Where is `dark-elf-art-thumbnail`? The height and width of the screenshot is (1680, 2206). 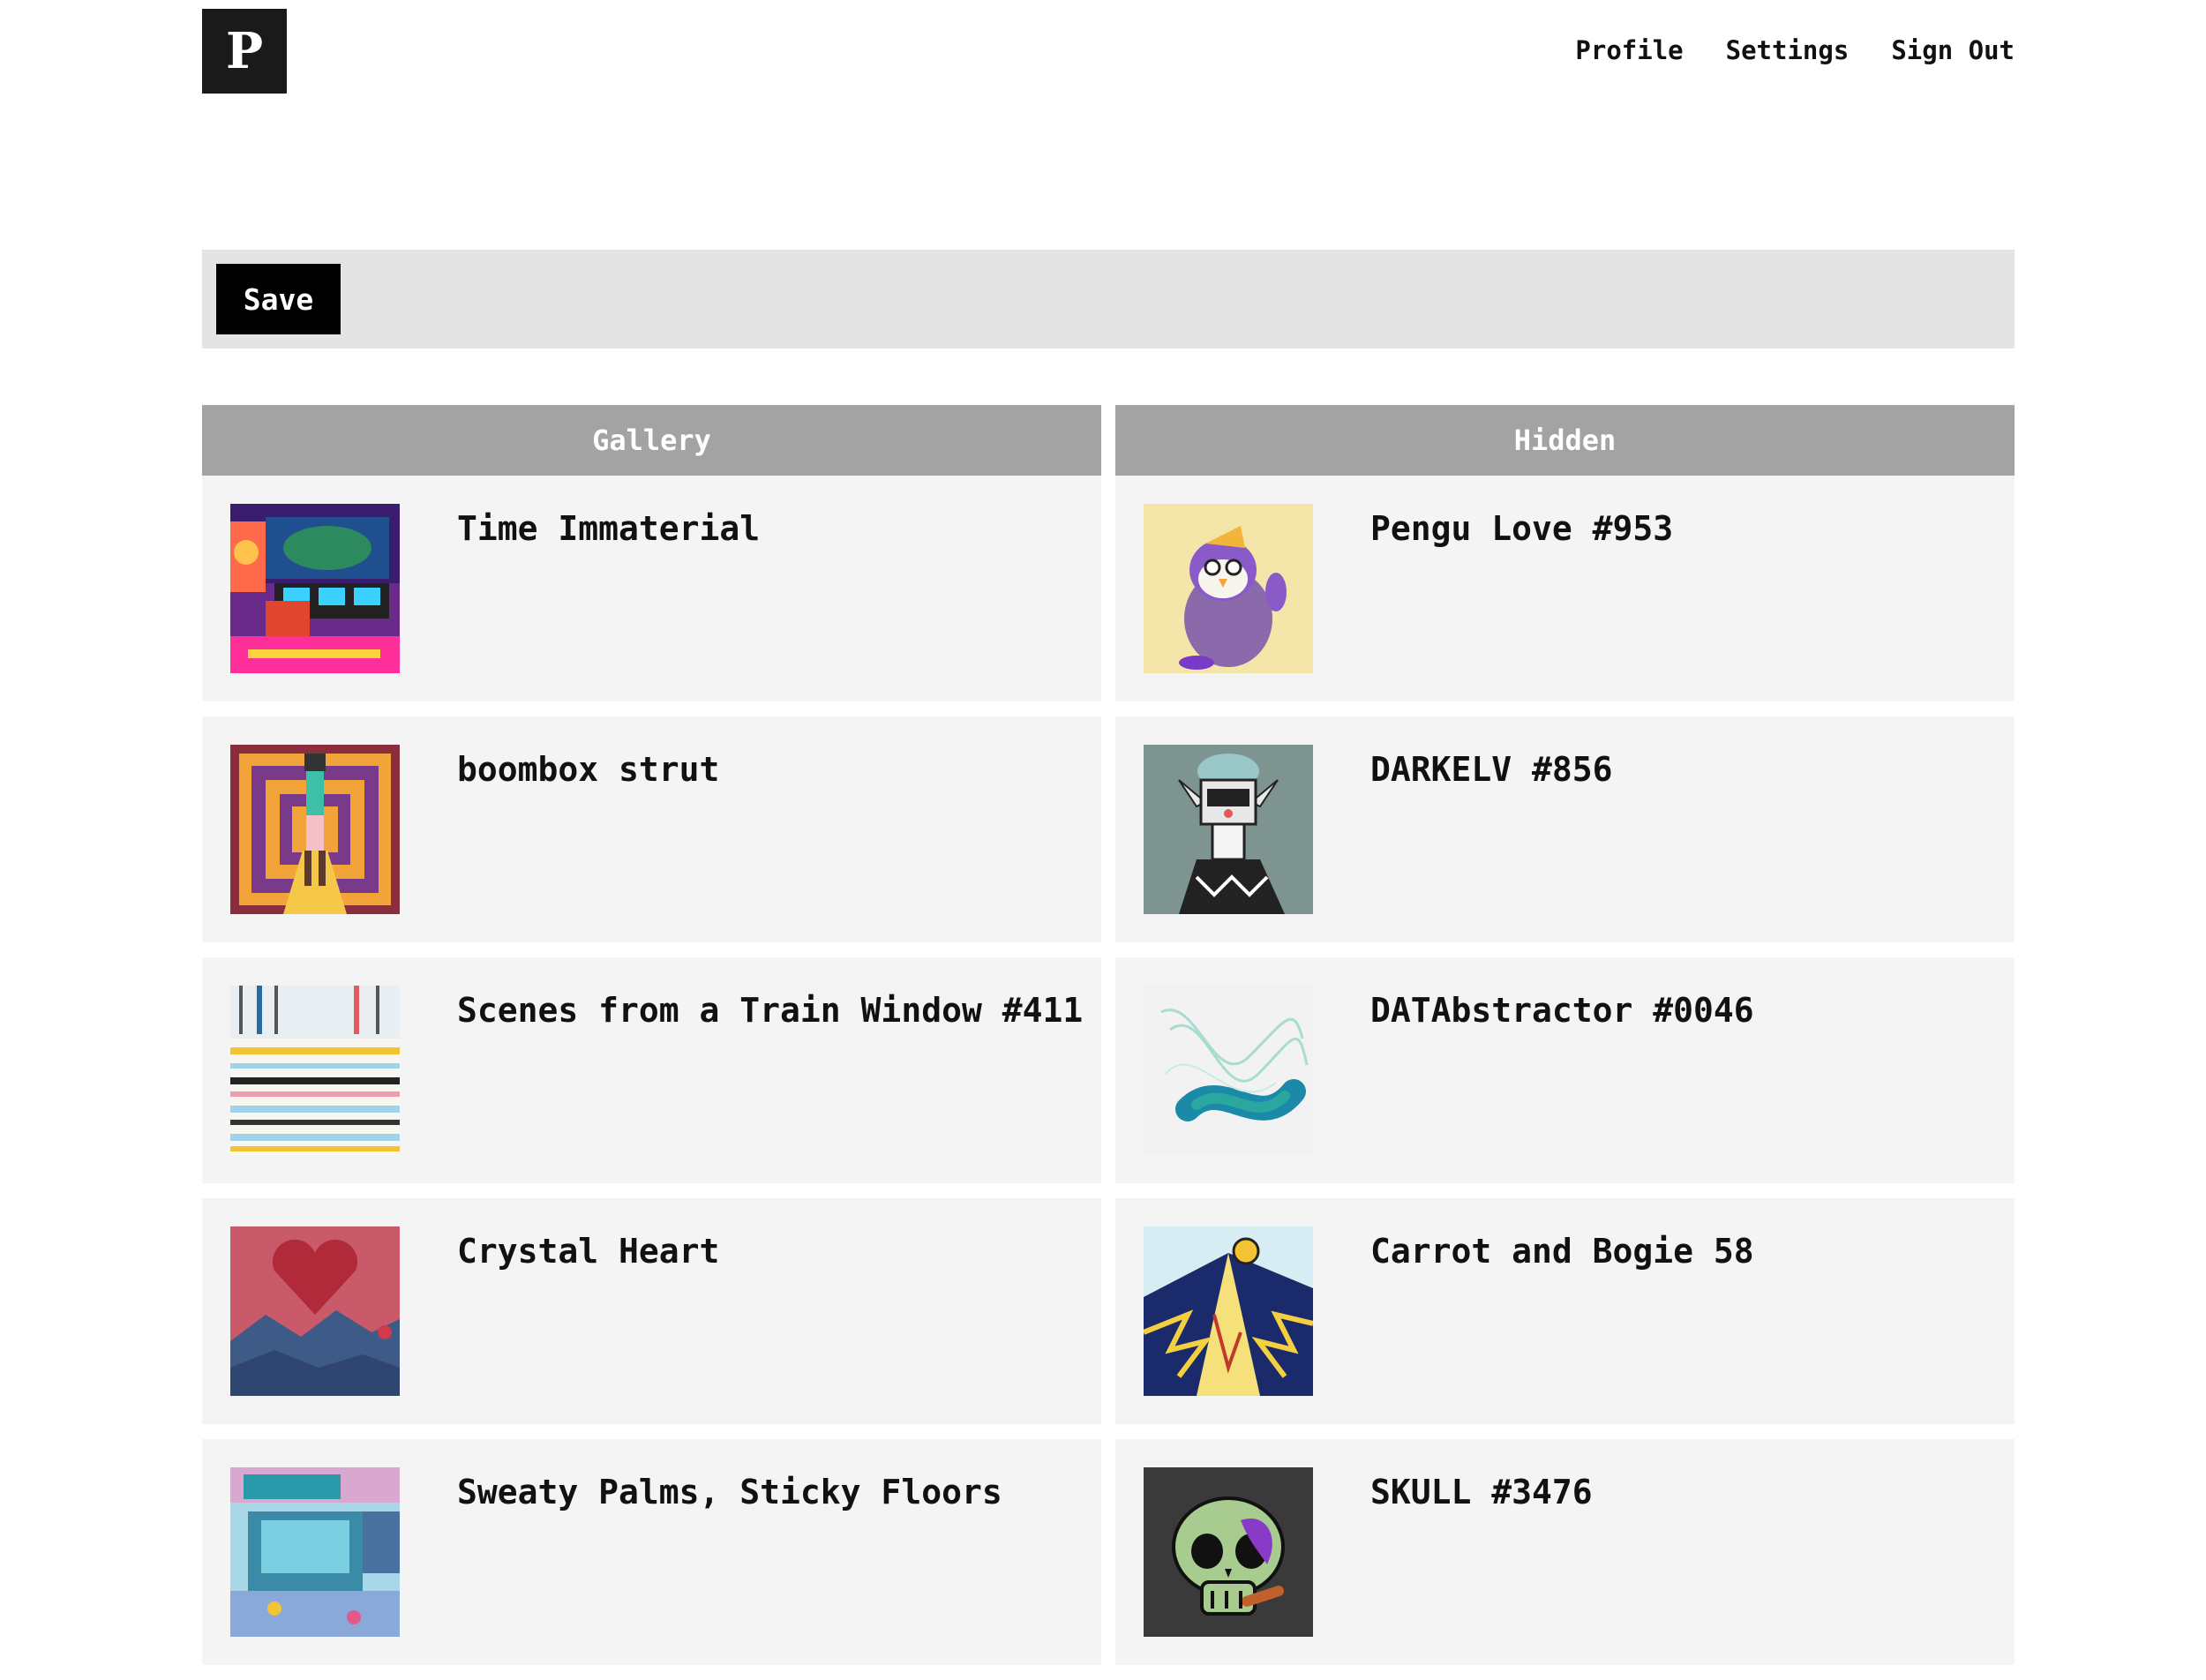 dark-elf-art-thumbnail is located at coordinates (1228, 829).